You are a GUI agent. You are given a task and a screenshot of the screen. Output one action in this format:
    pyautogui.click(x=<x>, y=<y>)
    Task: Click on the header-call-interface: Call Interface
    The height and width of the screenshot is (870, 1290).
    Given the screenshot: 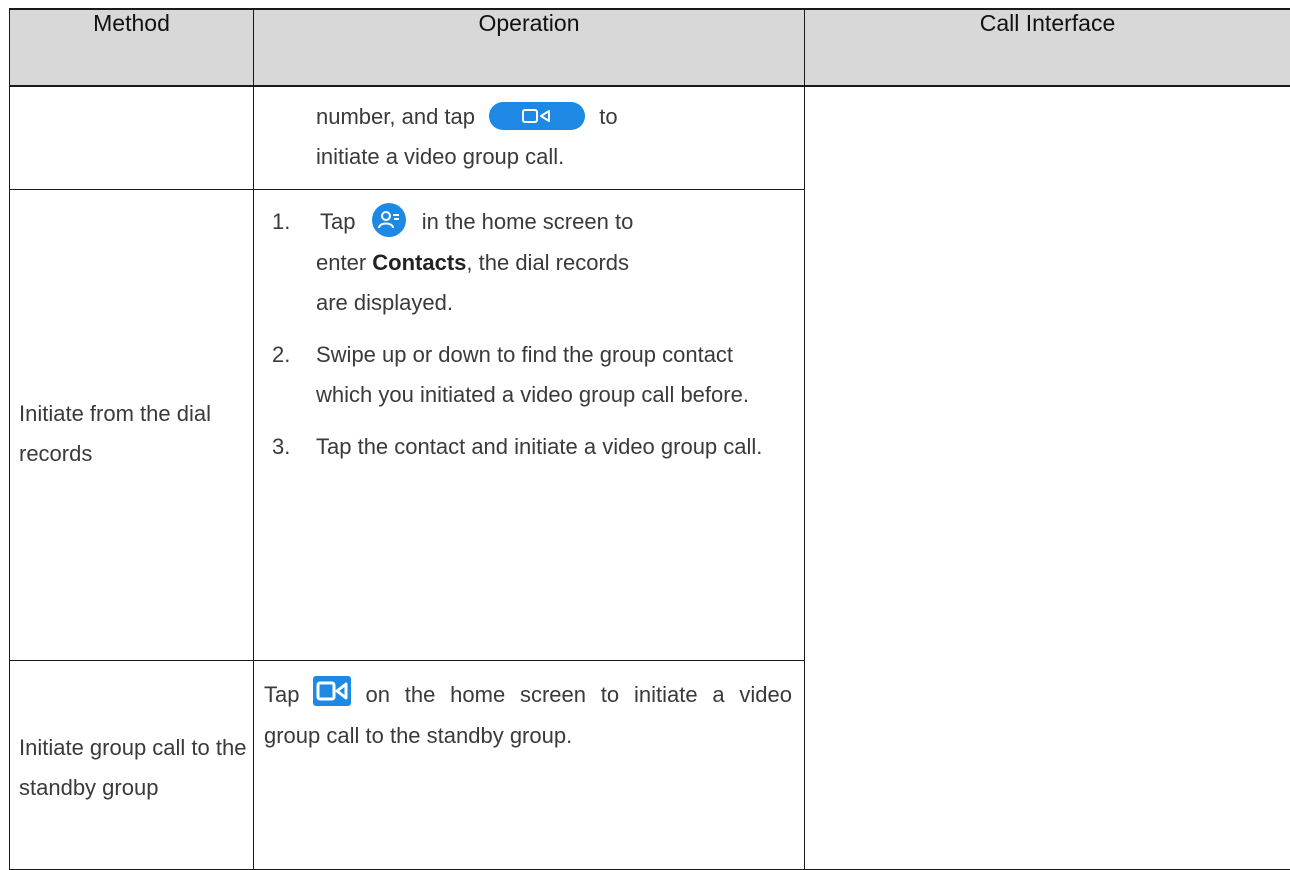 What is the action you would take?
    pyautogui.click(x=1047, y=47)
    